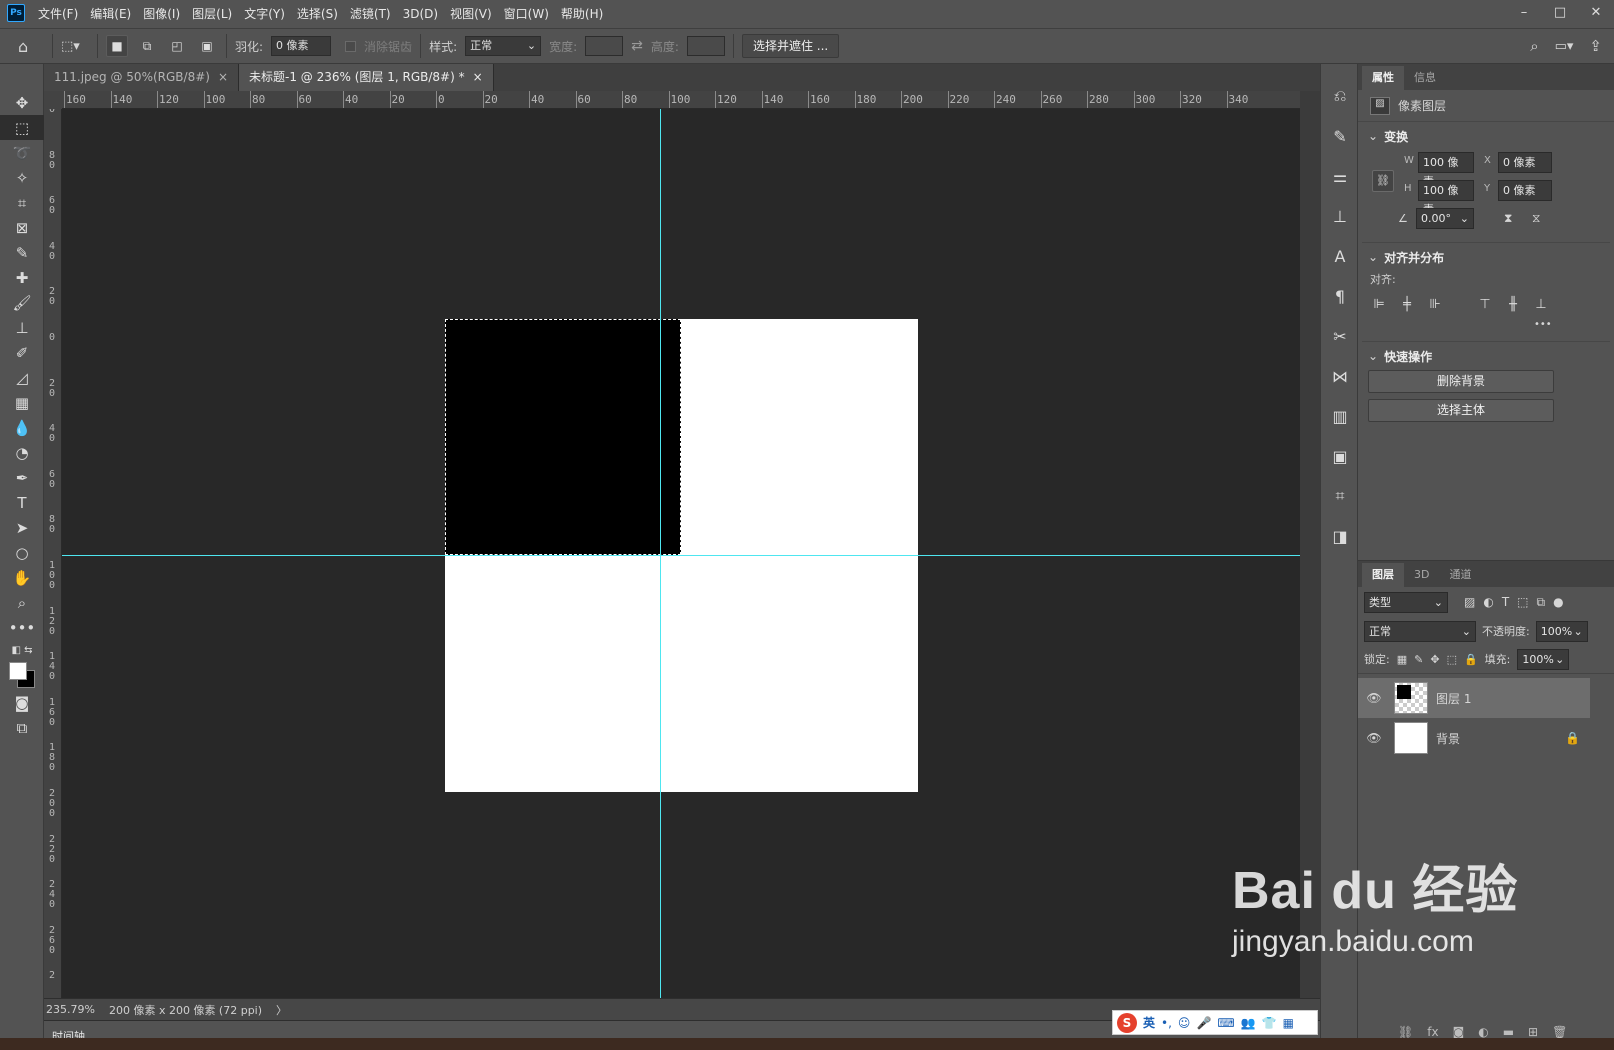  What do you see at coordinates (22, 227) in the screenshot?
I see `frame-tool-icon: ⊠` at bounding box center [22, 227].